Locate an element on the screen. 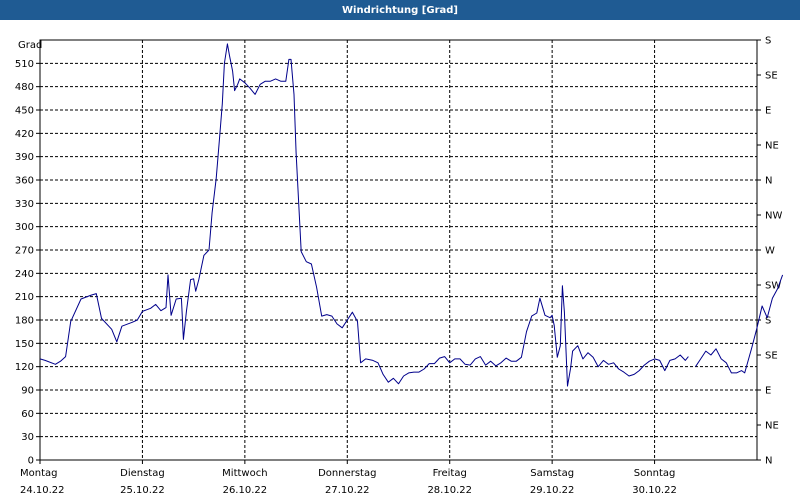 The width and height of the screenshot is (800, 500). x-tick-day: Freitag is located at coordinates (450, 473).